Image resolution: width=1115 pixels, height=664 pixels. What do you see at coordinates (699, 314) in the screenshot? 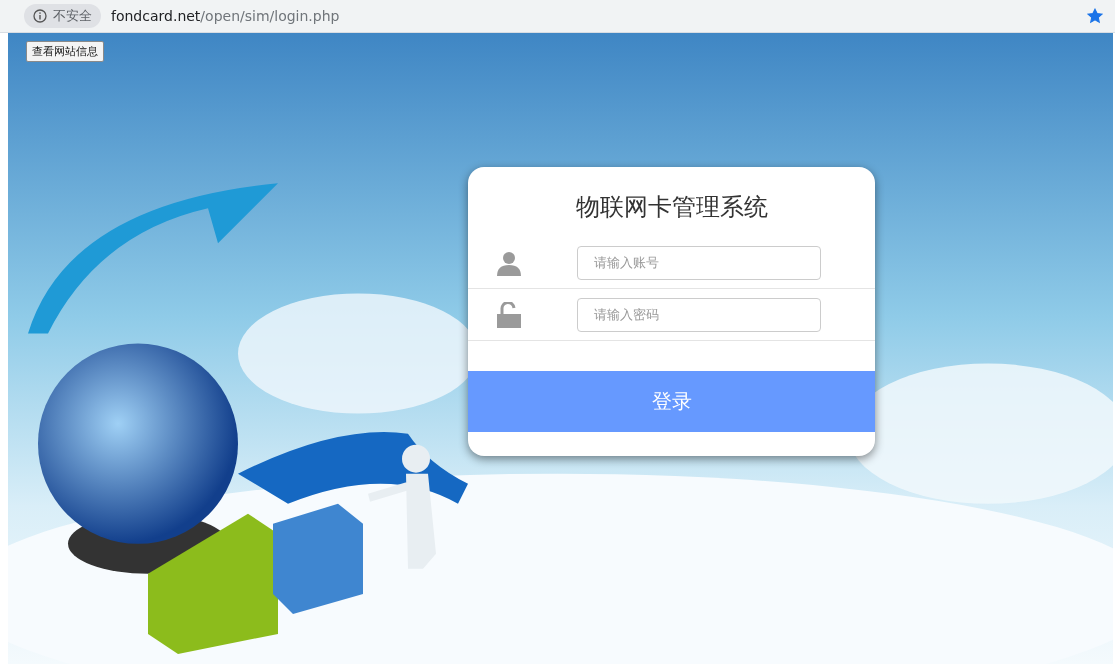
I see `password-field: 请输入密码` at bounding box center [699, 314].